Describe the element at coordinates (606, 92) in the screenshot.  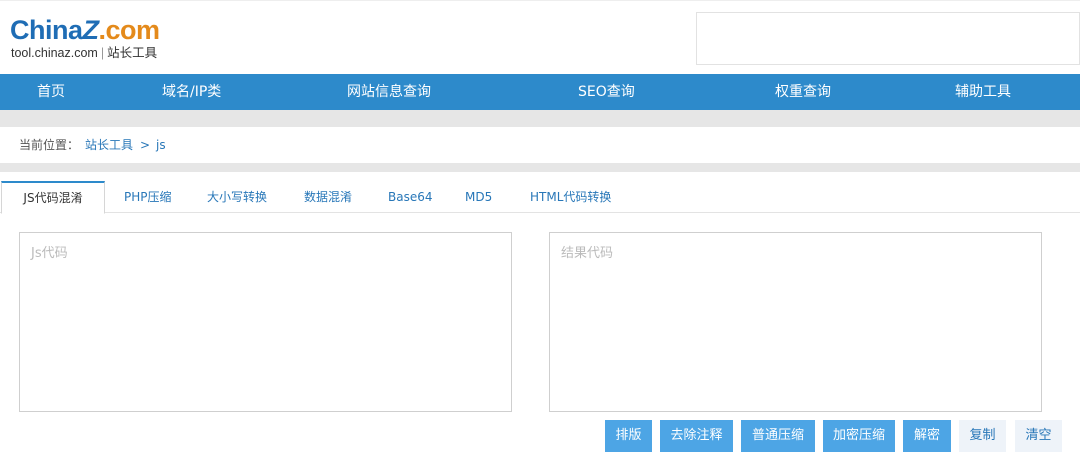
I see `nav-item-seo: SEO查询` at that location.